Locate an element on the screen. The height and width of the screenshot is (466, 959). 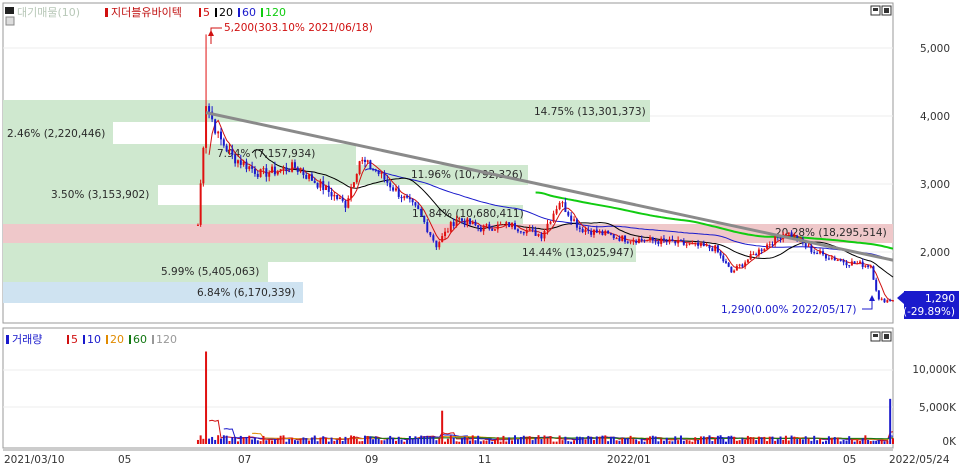
x-tick: 2022/05/24 is located at coordinates (919, 460).